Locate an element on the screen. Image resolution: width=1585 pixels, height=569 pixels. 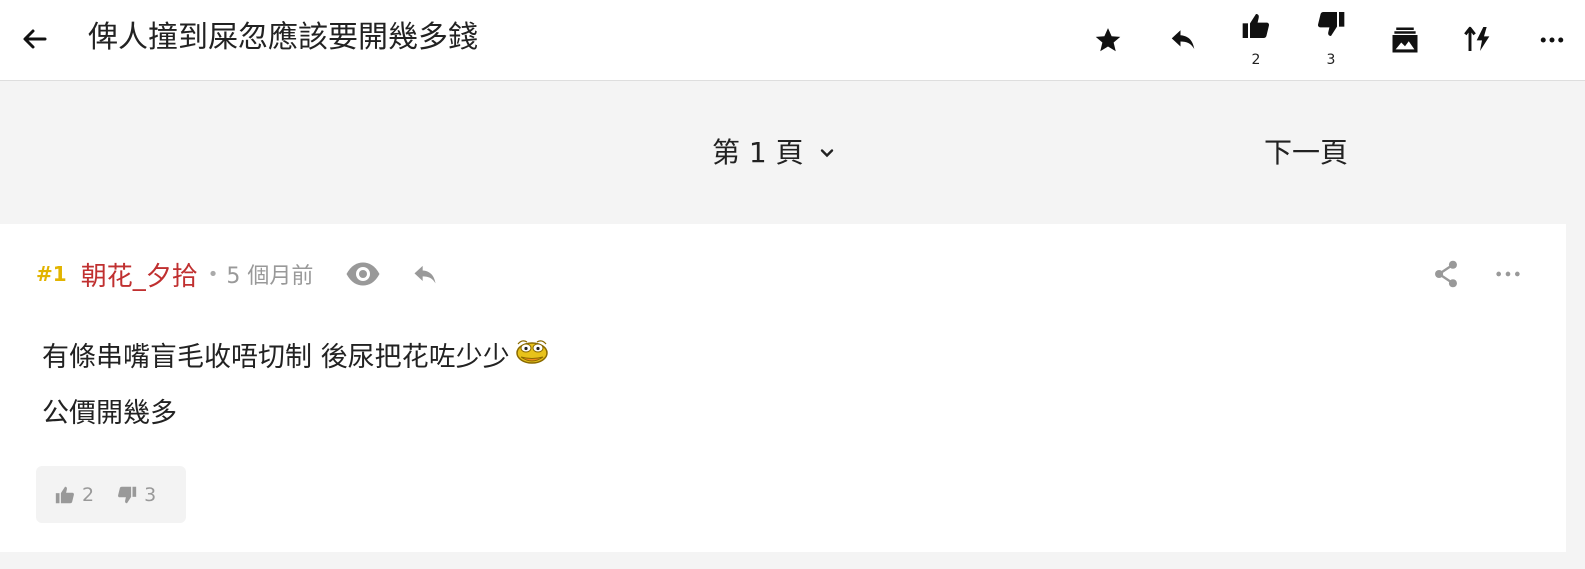
eye-icon is located at coordinates (363, 274).